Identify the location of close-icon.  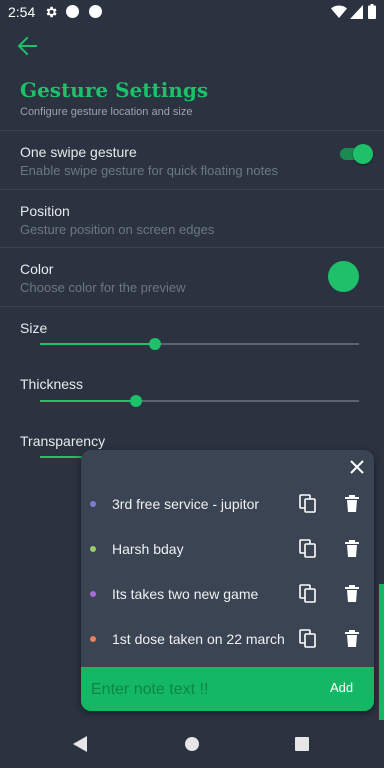
(357, 467).